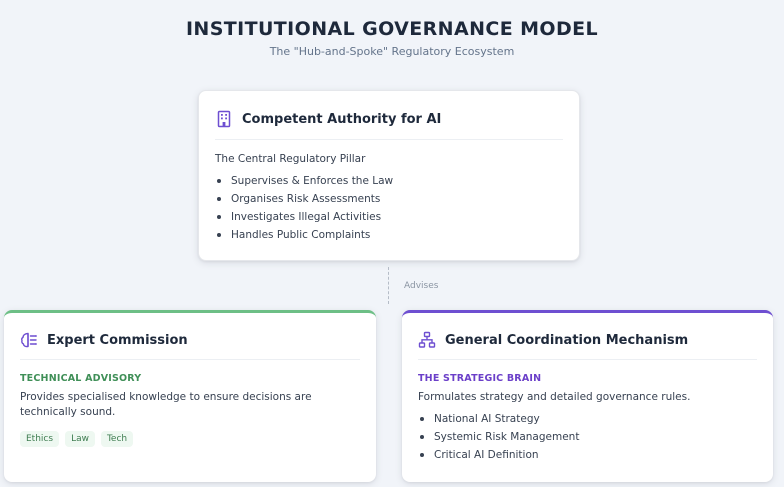  I want to click on list-item: Critical AI Definition, so click(587, 455).